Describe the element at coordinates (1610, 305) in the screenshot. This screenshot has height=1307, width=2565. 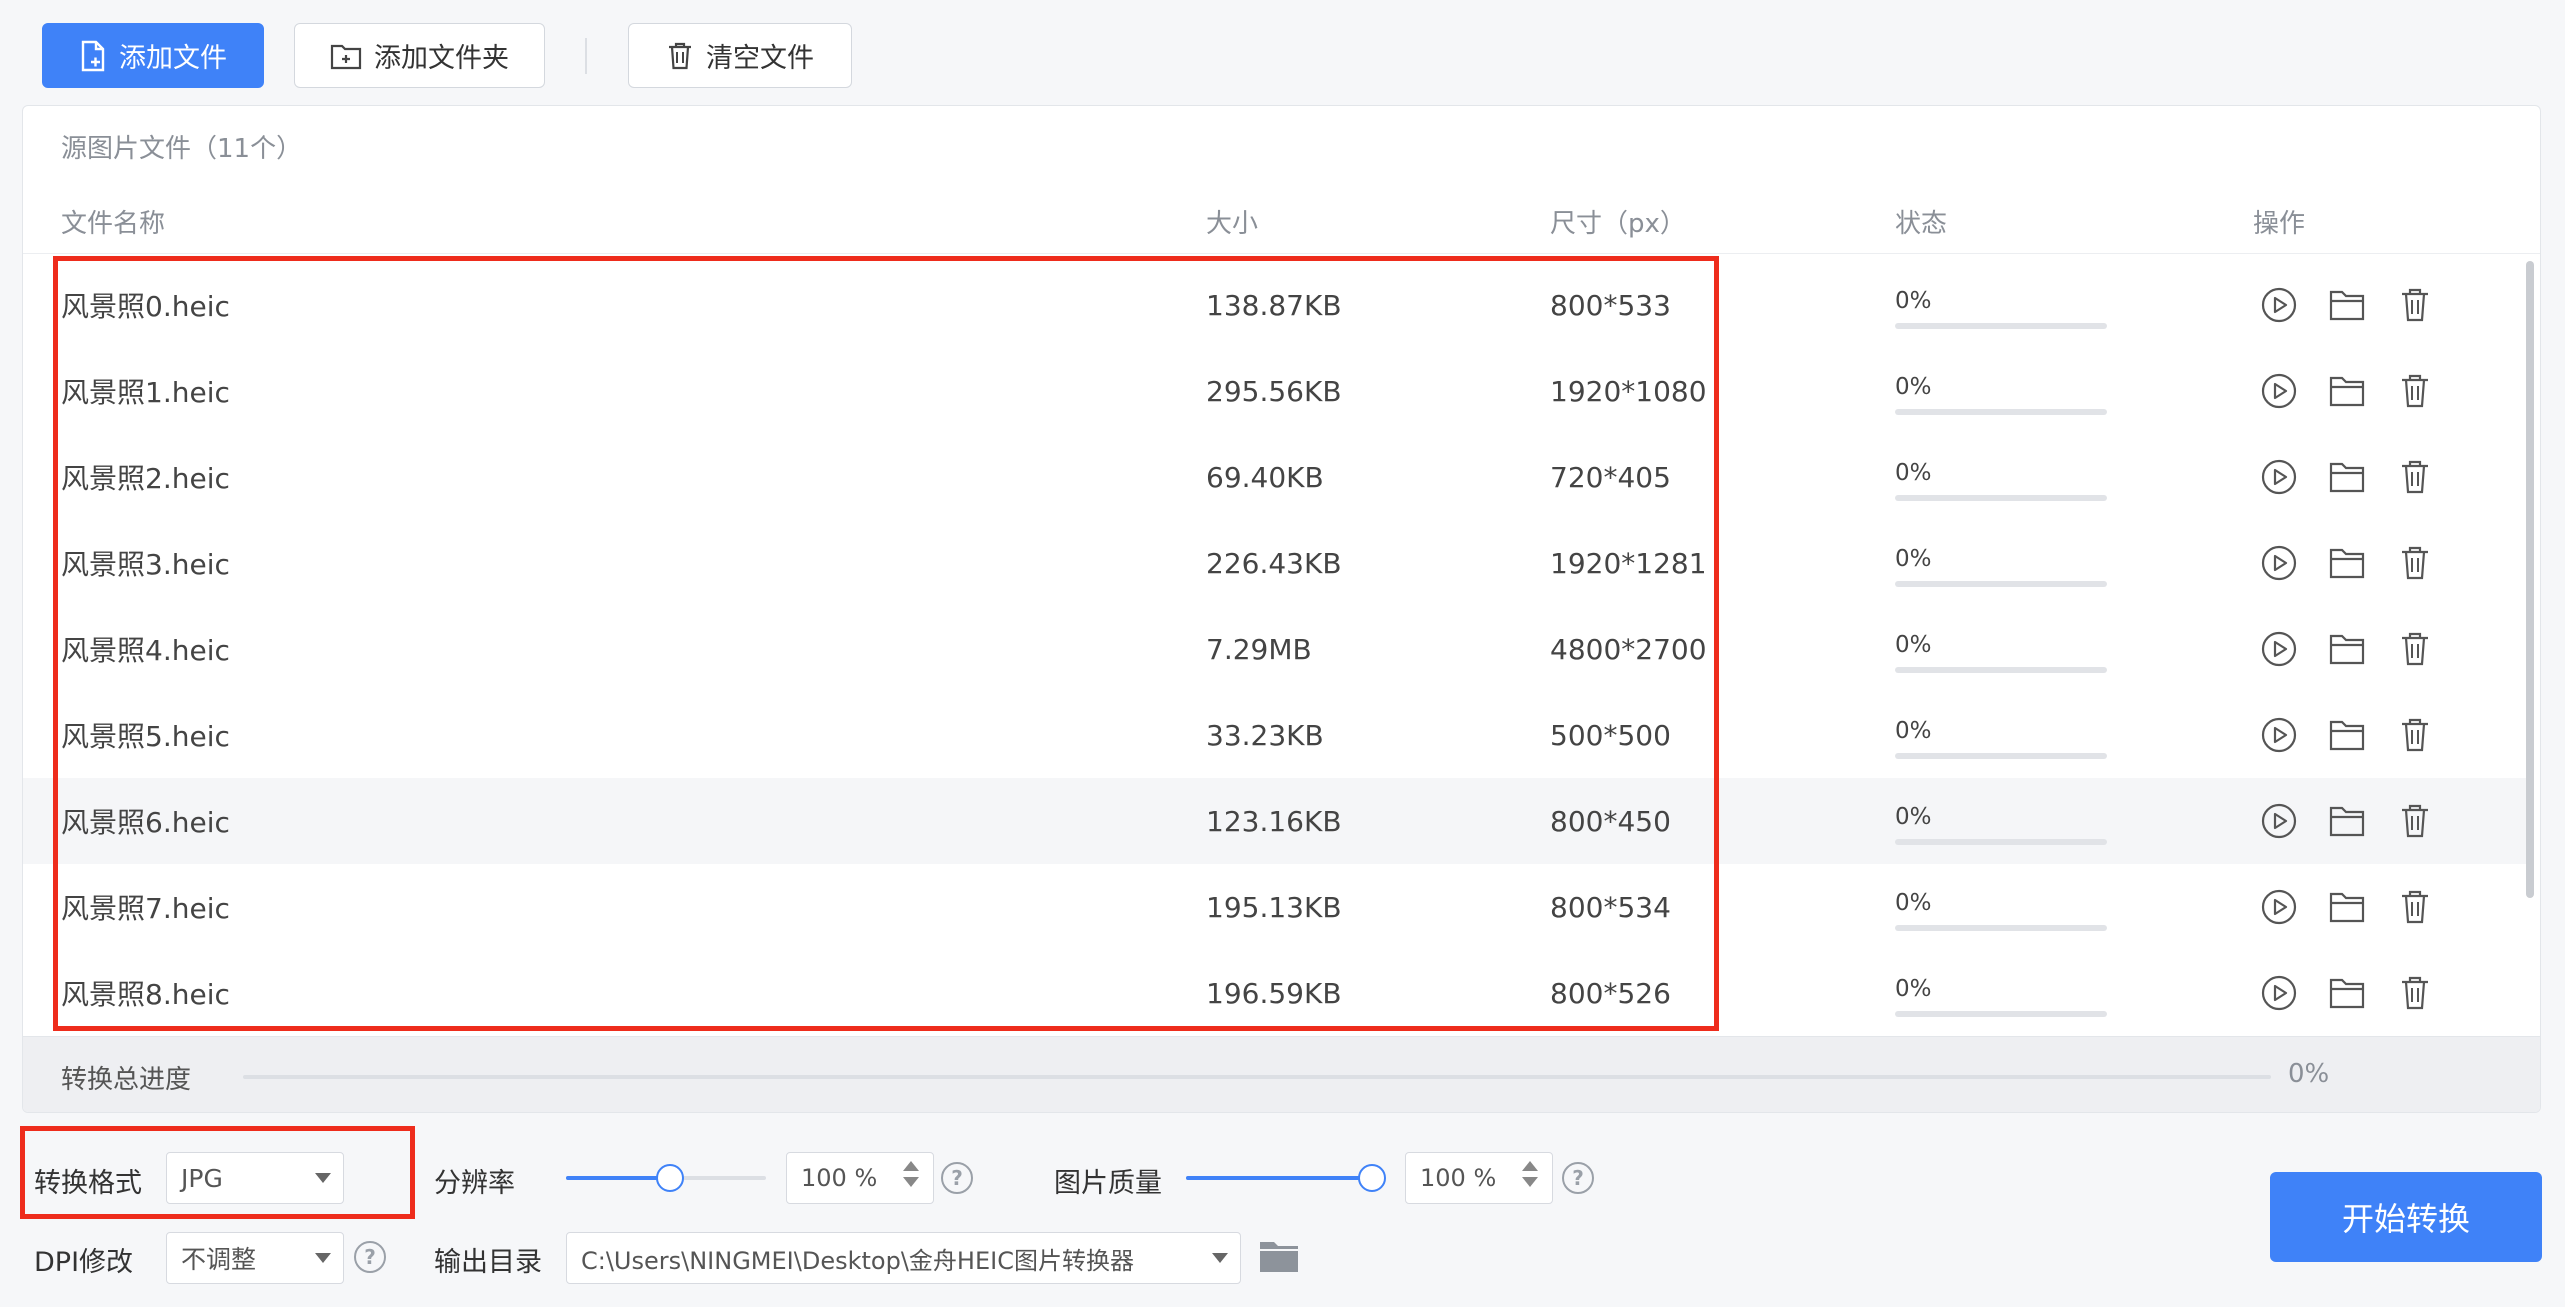
I see `file-dimensions: 800*533` at that location.